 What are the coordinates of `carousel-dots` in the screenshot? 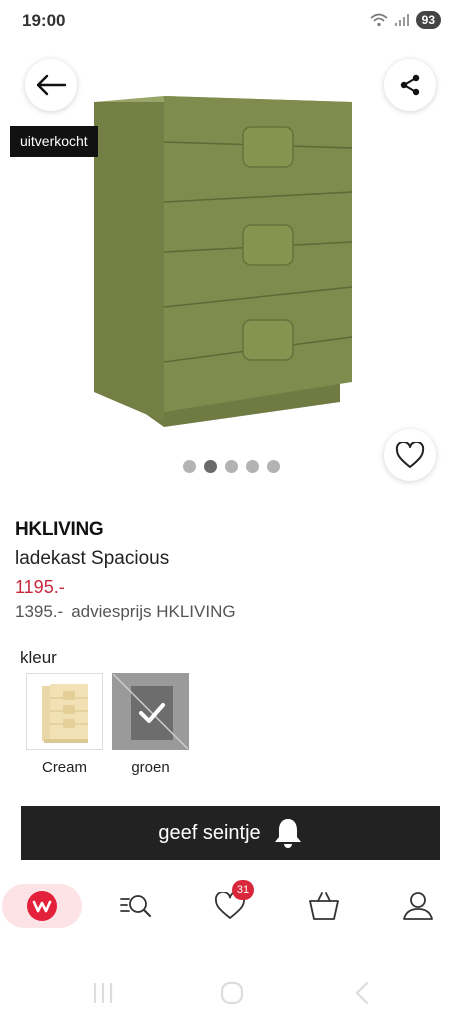 It's located at (231, 466).